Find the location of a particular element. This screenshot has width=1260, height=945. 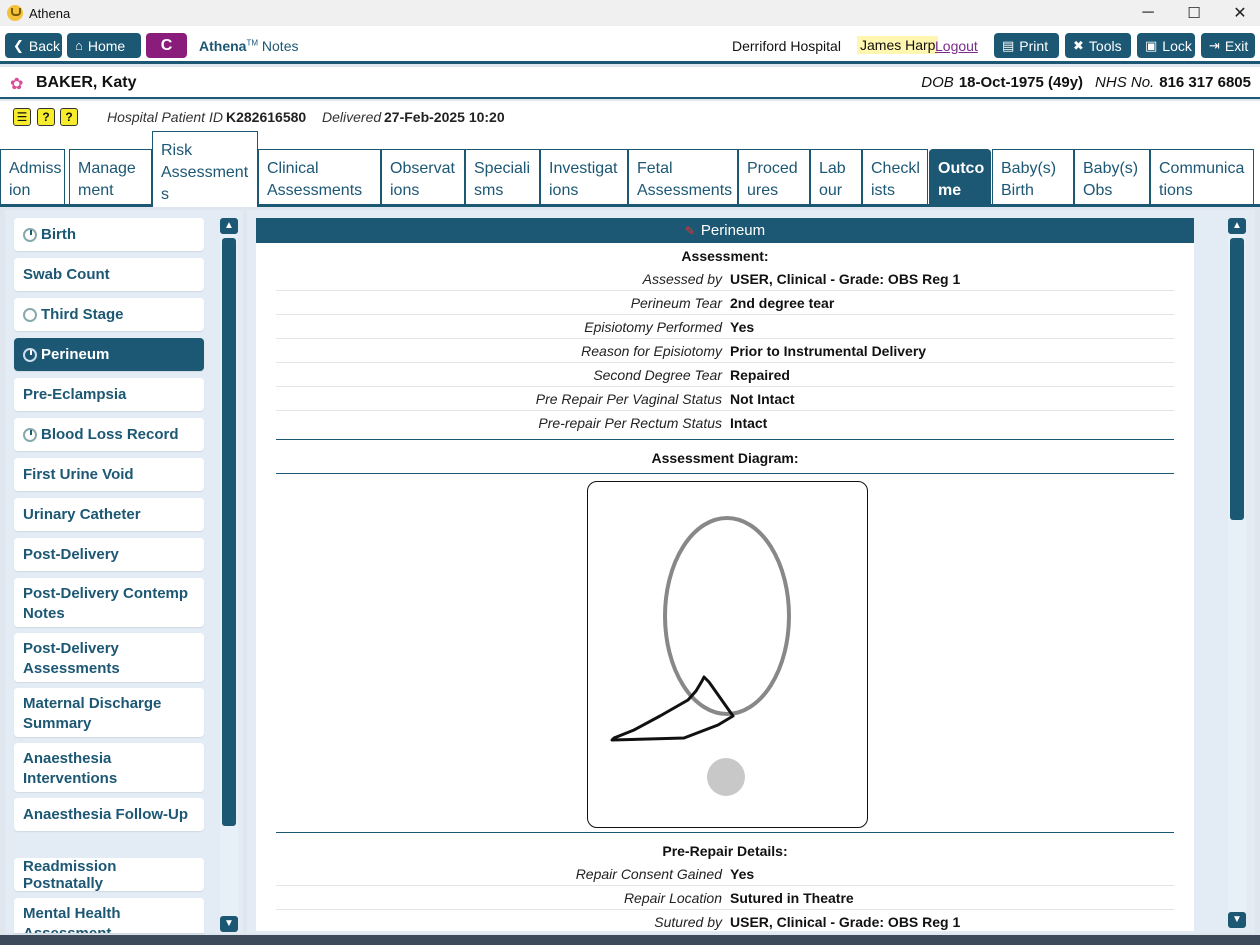

pen-edit-icon: ✎ is located at coordinates (690, 231).